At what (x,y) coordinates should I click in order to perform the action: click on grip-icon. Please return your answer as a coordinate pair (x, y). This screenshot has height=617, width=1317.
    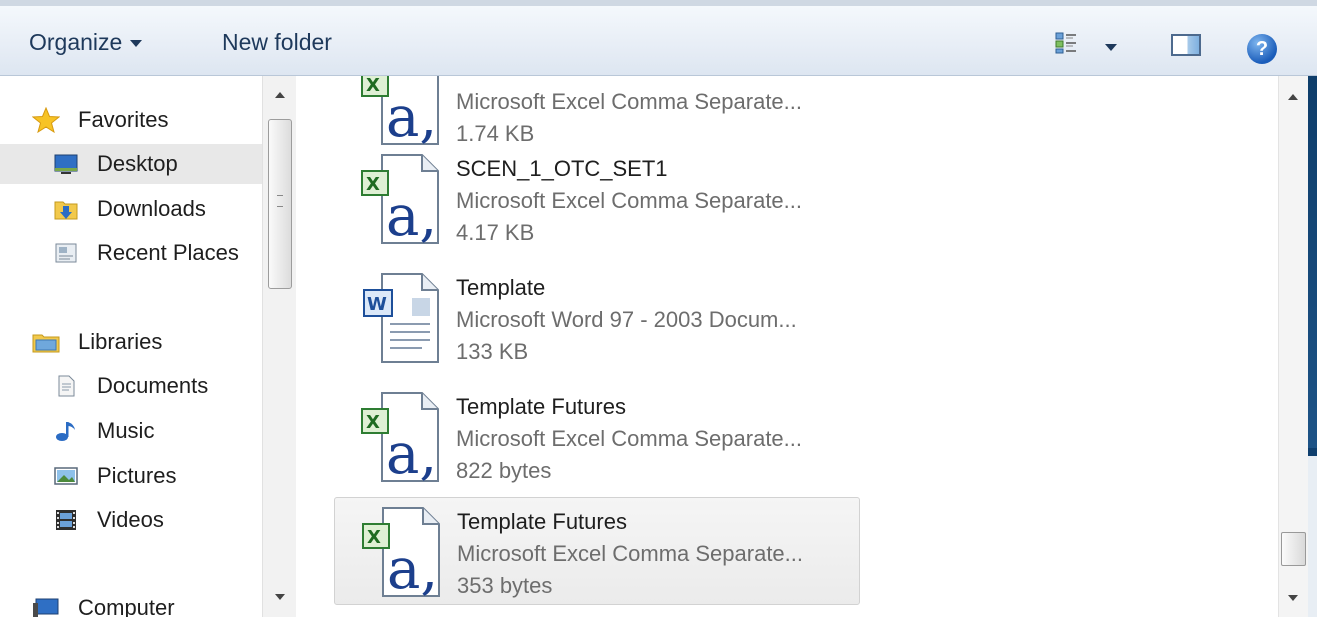
    Looking at the image, I should click on (280, 201).